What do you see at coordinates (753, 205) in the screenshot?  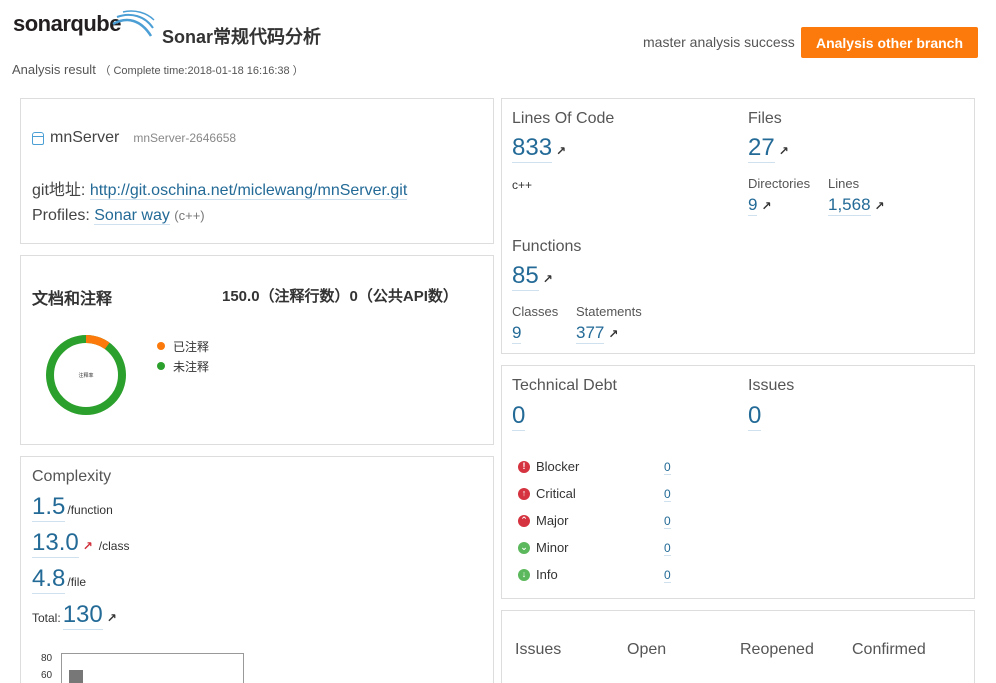 I see `directories-value: 9` at bounding box center [753, 205].